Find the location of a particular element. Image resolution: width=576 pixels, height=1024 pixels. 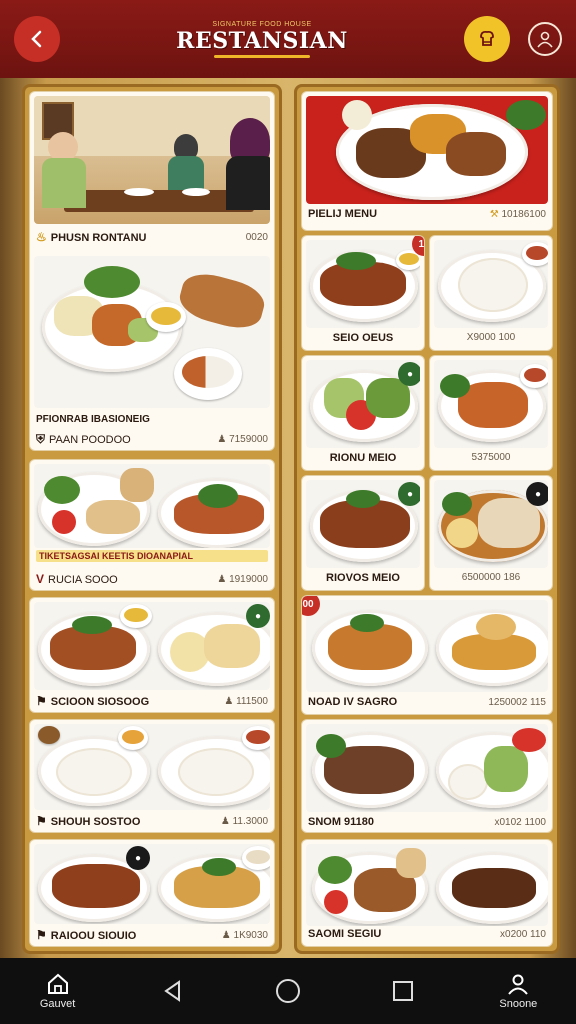

wide-item-name: NOAD IV SAGRO is located at coordinates (353, 702).